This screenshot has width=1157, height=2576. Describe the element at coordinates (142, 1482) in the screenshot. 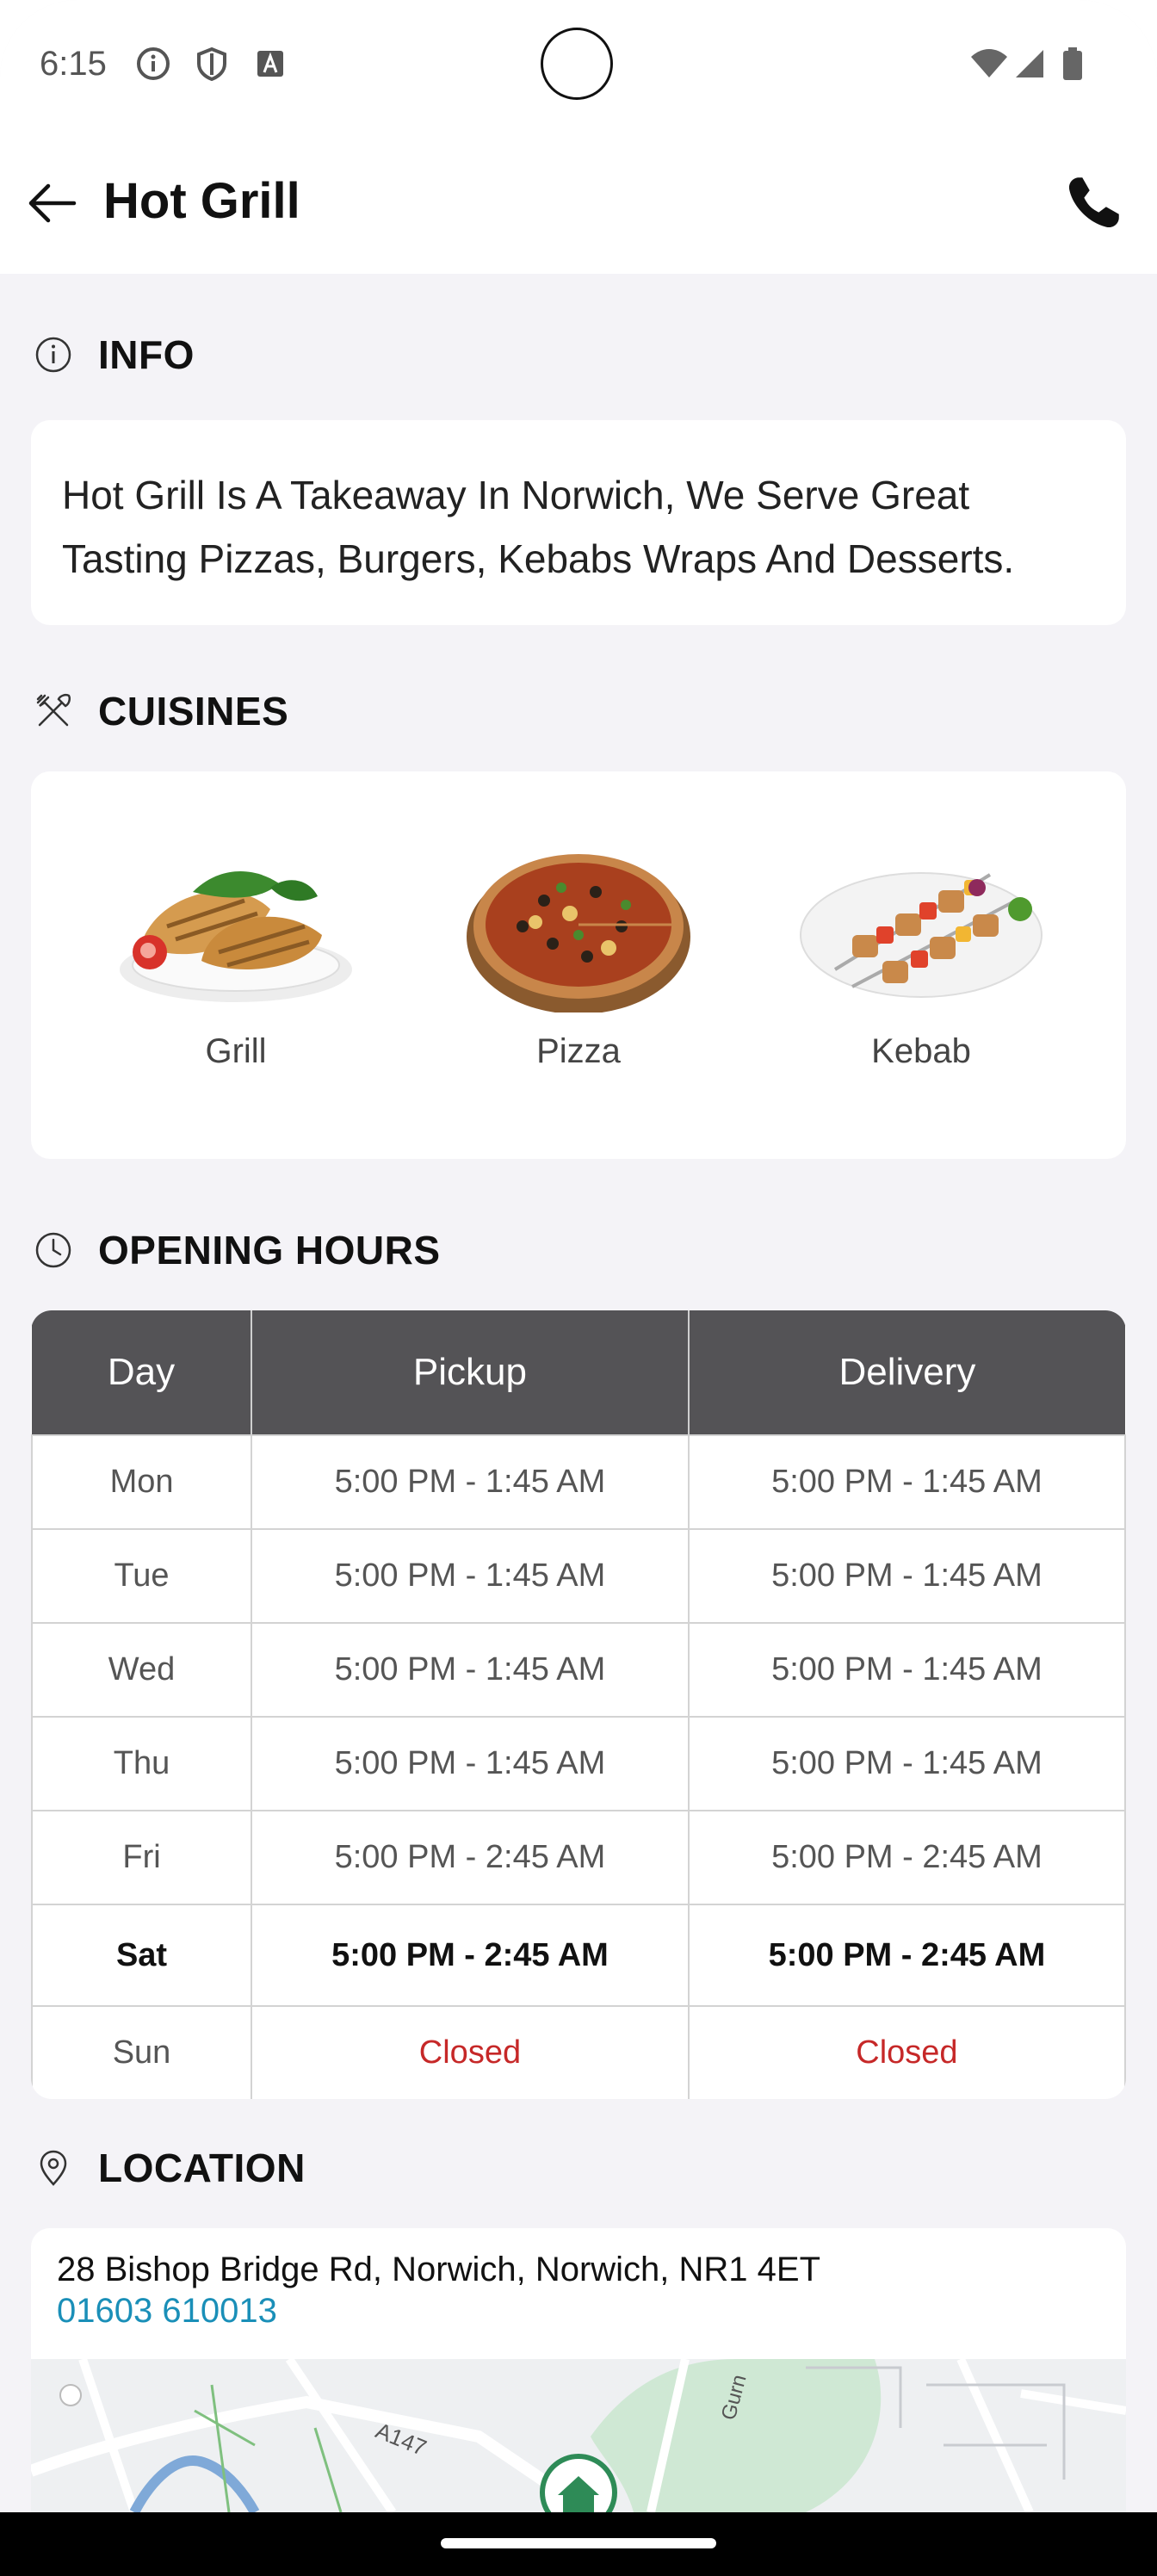

I see `day-cell: Mon` at that location.